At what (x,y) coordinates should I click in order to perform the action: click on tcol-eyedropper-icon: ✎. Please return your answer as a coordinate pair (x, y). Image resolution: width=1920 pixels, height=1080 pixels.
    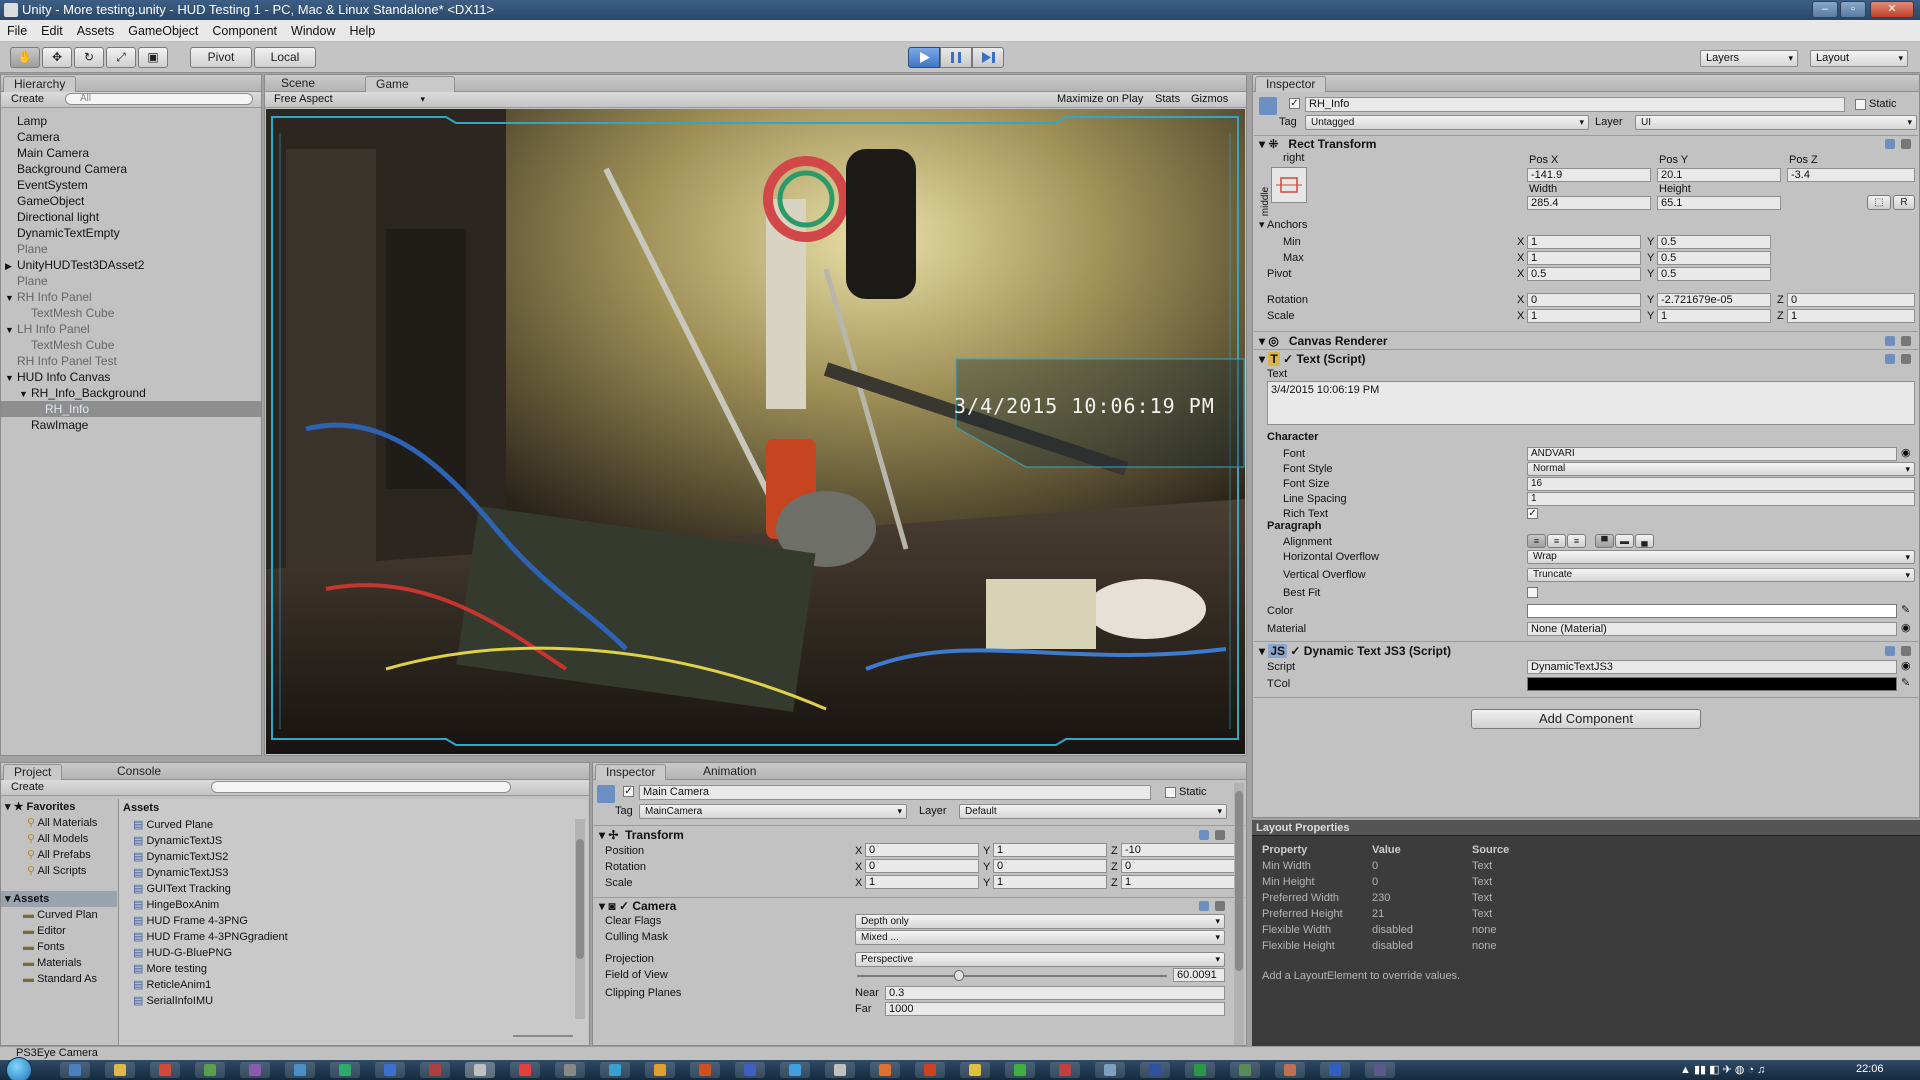
    Looking at the image, I should click on (1905, 683).